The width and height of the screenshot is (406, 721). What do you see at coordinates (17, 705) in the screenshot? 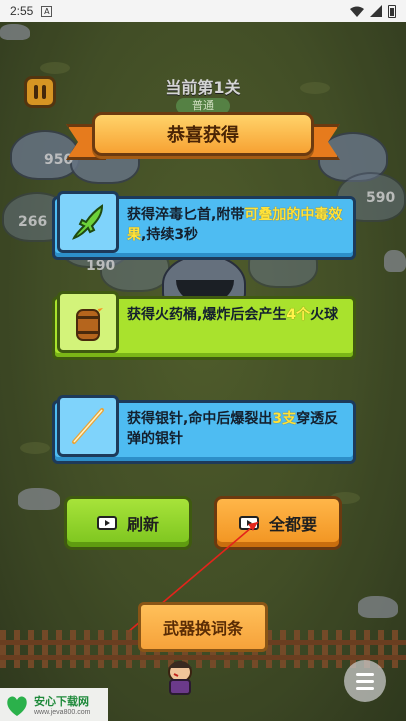
I see `watermark-logo-icon` at bounding box center [17, 705].